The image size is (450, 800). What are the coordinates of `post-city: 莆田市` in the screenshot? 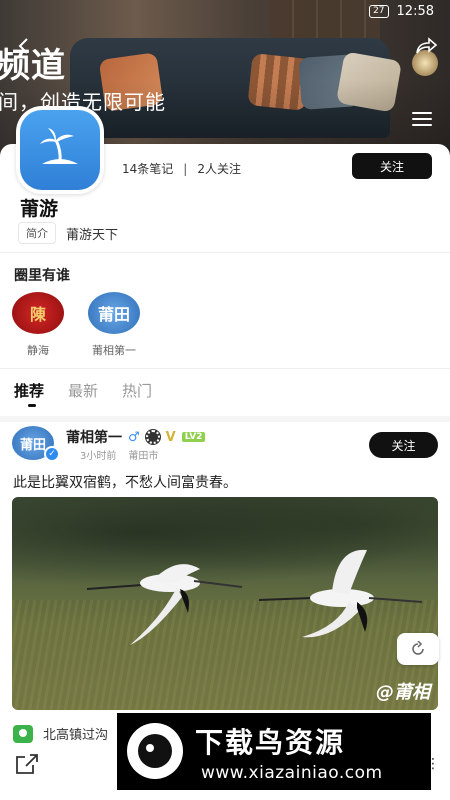 It's located at (143, 456).